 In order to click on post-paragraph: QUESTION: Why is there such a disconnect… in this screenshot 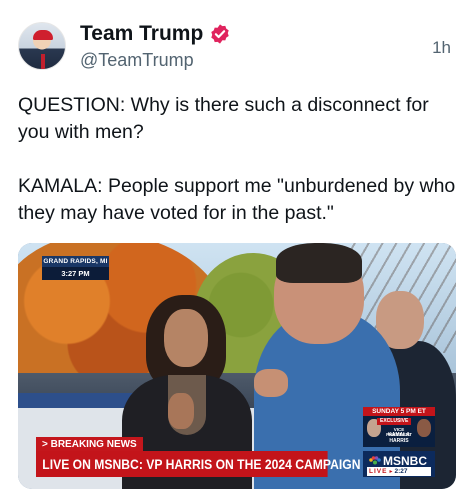, I will do `click(223, 118)`.